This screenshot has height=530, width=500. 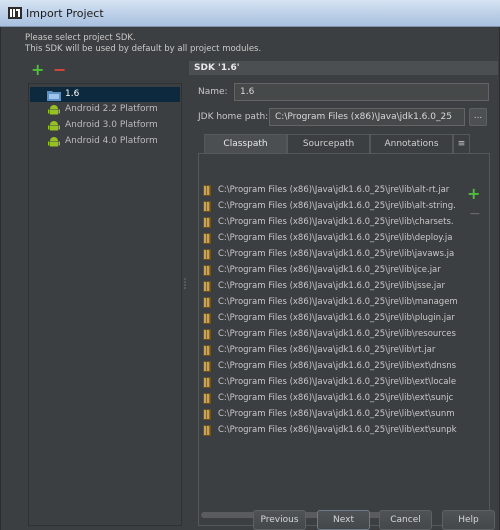 I want to click on tab-sourcepath: Sourcepath, so click(x=328, y=143).